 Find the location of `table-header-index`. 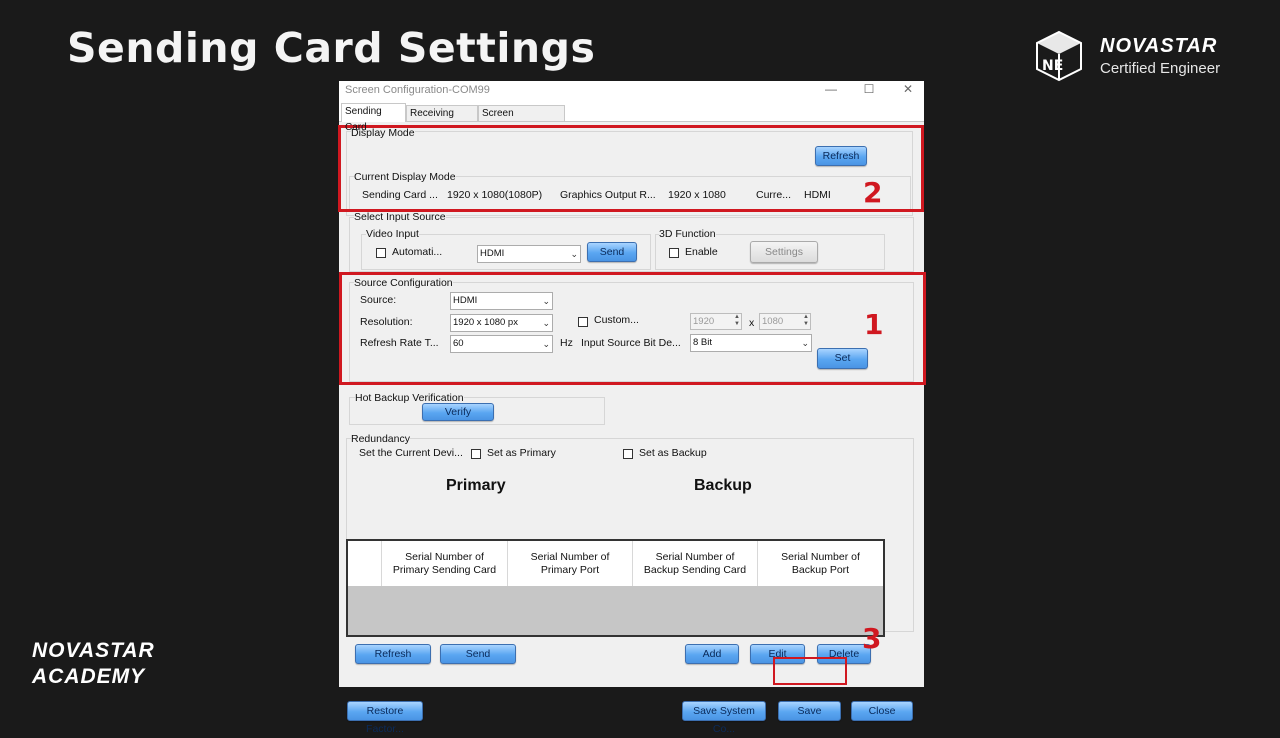

table-header-index is located at coordinates (365, 563).